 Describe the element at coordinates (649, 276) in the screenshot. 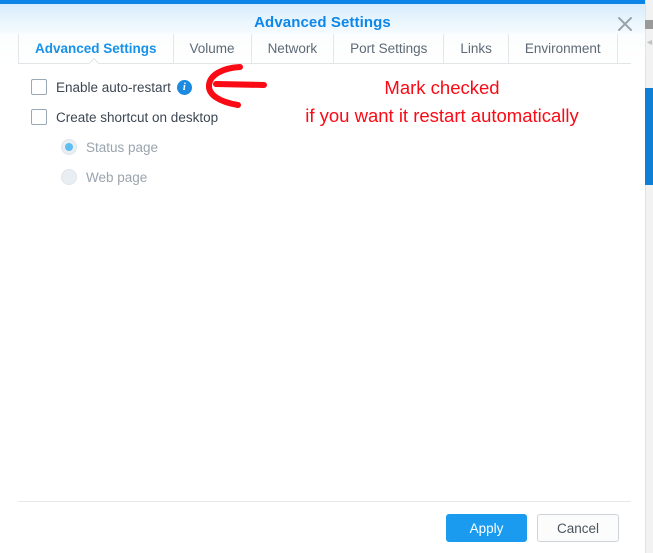

I see `vertical-scrollbar-track` at that location.